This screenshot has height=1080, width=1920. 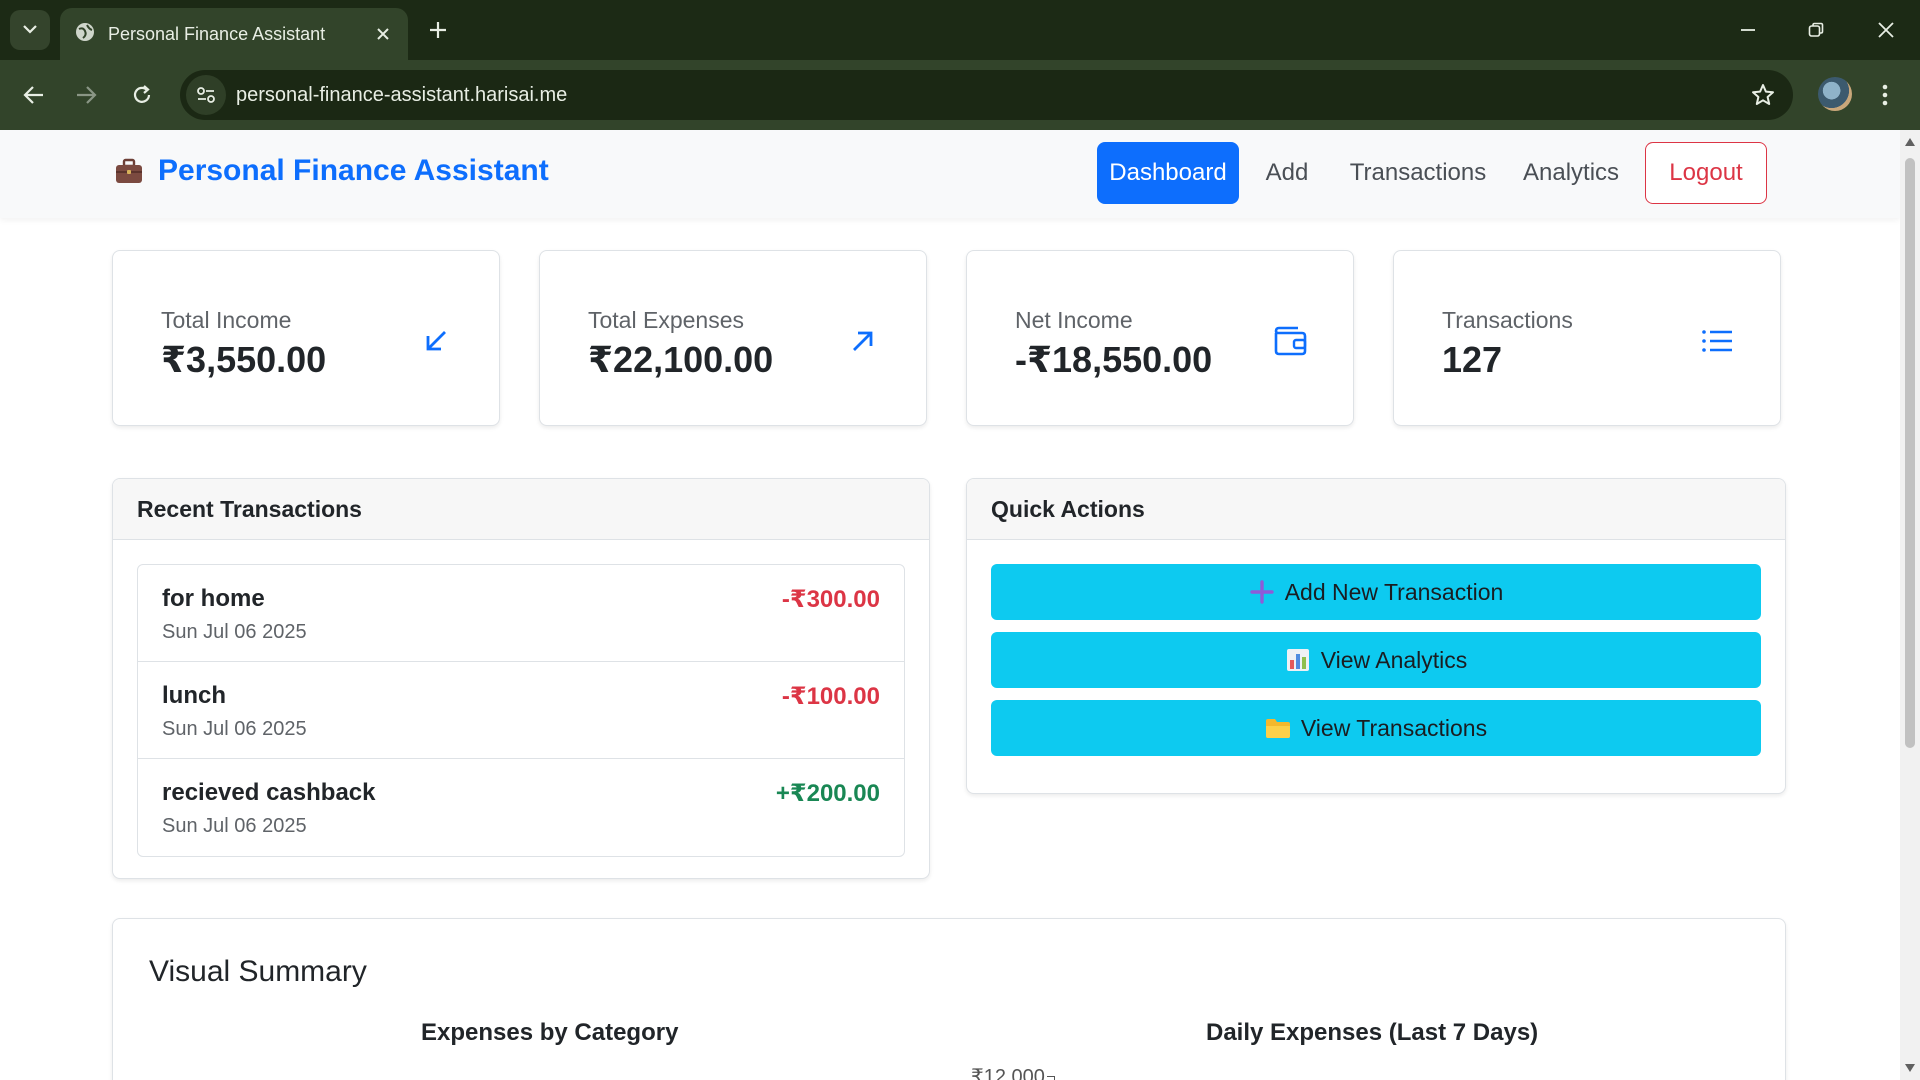 What do you see at coordinates (1160, 338) in the screenshot?
I see `stat-card-net-income: Net Income -₹18,550.00` at bounding box center [1160, 338].